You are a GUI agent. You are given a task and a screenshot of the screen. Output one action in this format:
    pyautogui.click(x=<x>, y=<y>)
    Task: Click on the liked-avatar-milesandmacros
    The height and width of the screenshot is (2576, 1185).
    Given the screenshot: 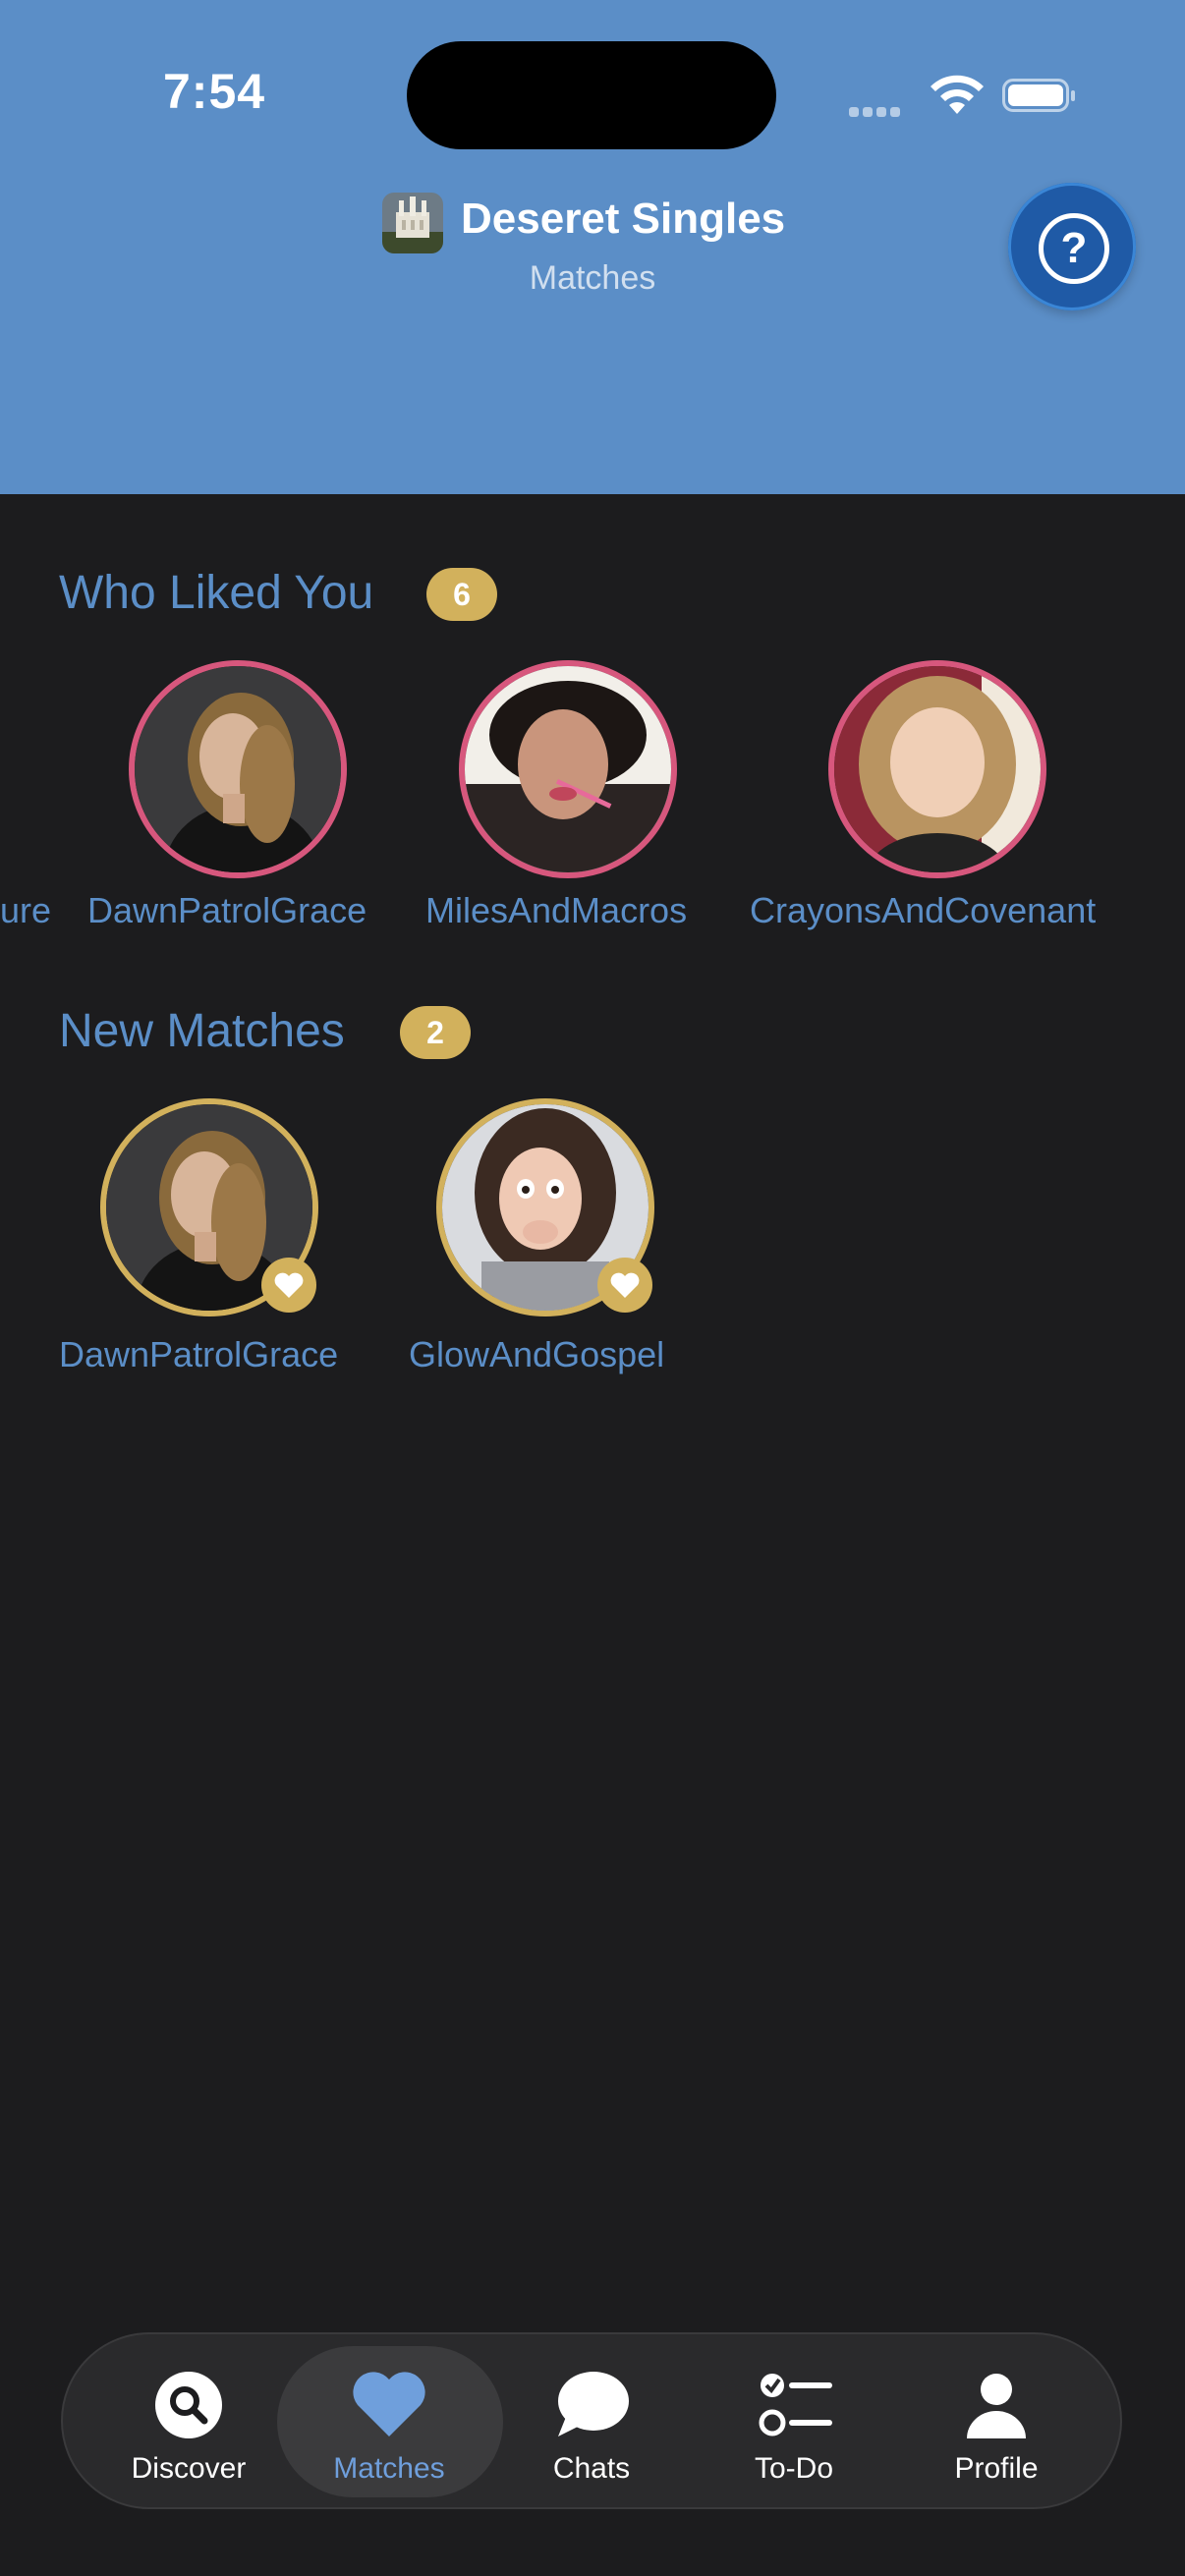 What is the action you would take?
    pyautogui.click(x=568, y=769)
    